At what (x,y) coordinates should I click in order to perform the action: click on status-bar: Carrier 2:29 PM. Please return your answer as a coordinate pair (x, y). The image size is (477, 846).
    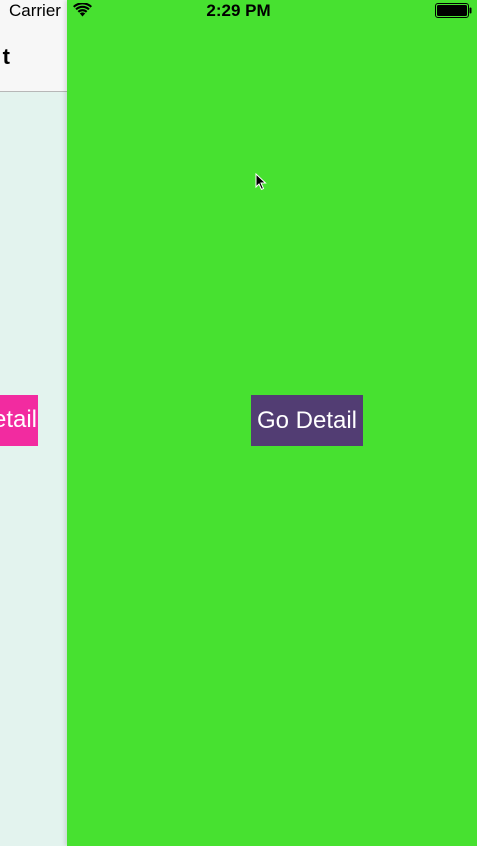
    Looking at the image, I should click on (238, 11).